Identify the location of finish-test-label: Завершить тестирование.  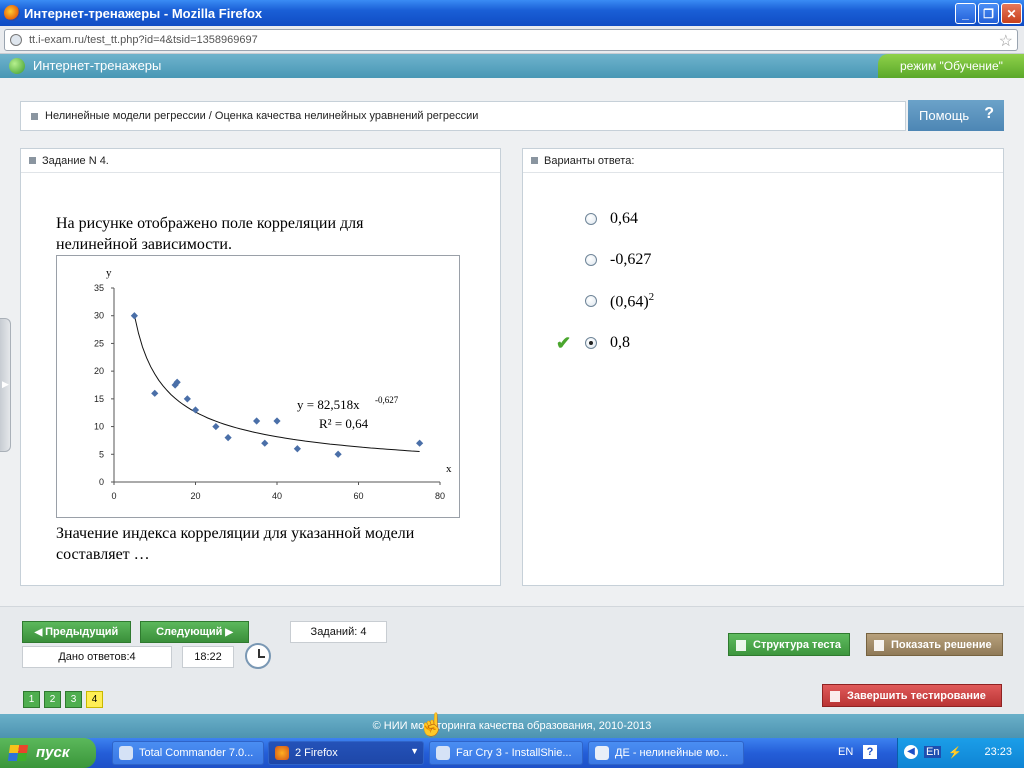
(916, 695).